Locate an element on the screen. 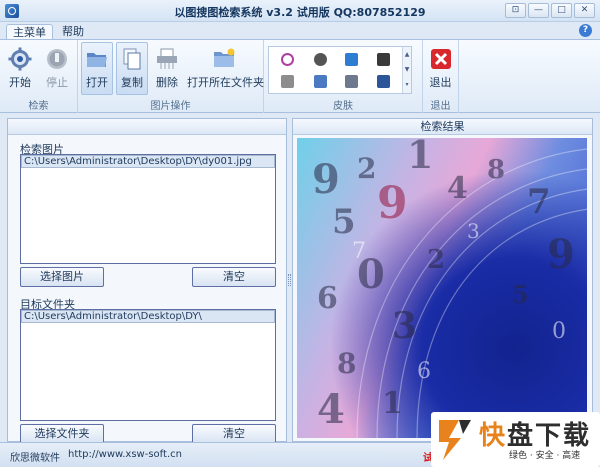 The image size is (600, 467). skin-windows-dark-icon is located at coordinates (383, 81).